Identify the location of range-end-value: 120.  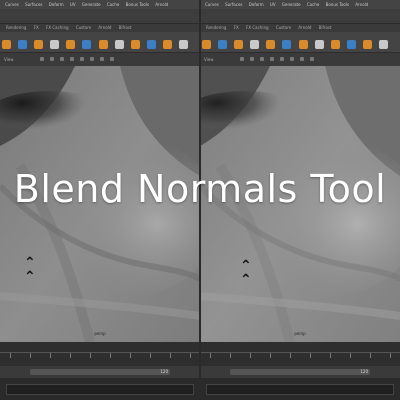
(164, 371).